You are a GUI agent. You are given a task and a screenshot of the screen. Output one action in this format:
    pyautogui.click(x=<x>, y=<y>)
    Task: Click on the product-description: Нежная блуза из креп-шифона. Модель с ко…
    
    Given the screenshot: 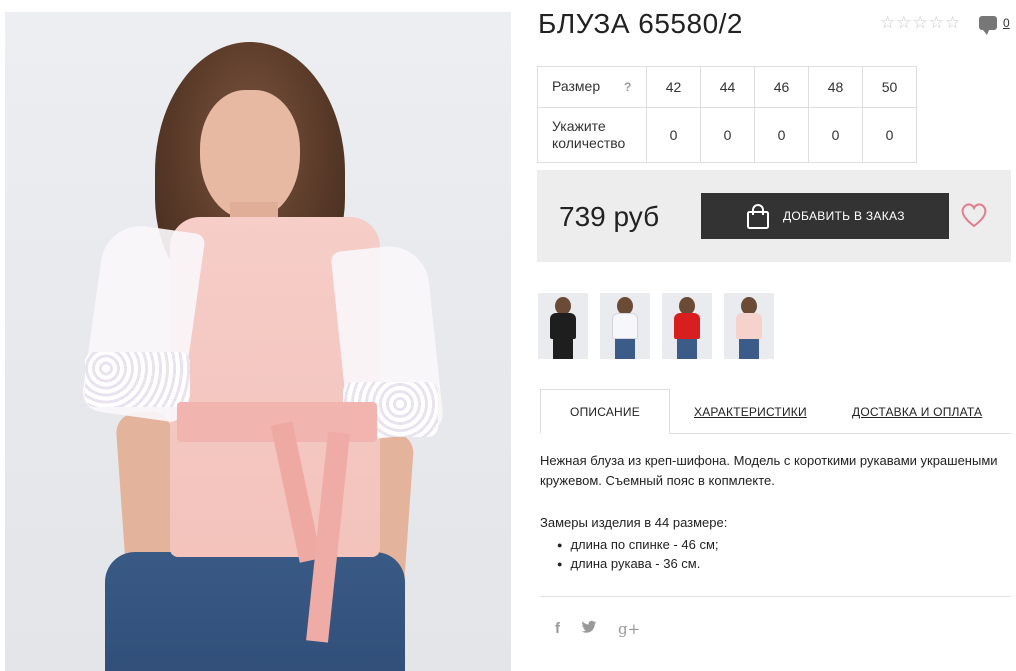 What is the action you would take?
    pyautogui.click(x=769, y=470)
    